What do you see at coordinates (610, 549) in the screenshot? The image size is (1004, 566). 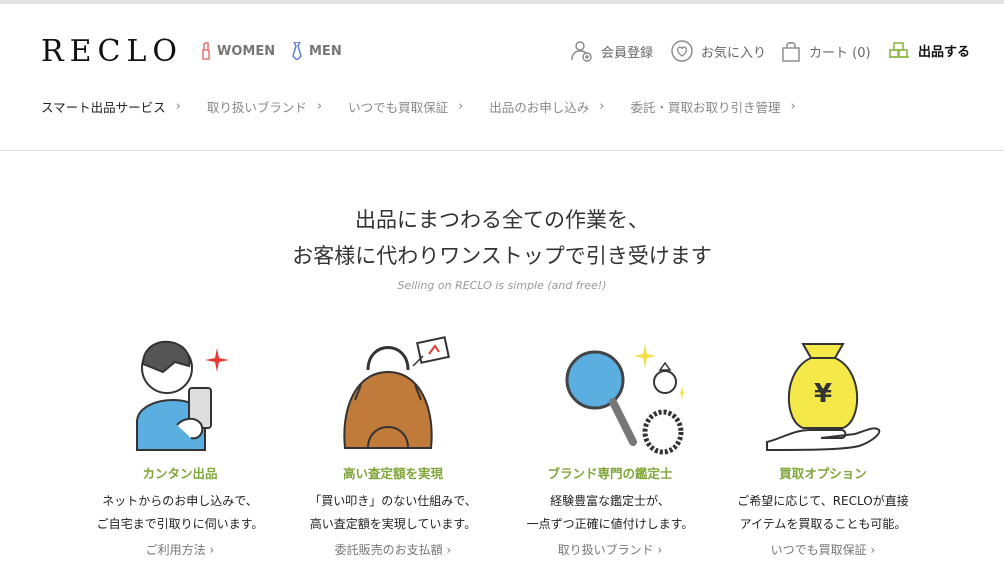 I see `feature-link-brands: 取り扱いブランド ›` at bounding box center [610, 549].